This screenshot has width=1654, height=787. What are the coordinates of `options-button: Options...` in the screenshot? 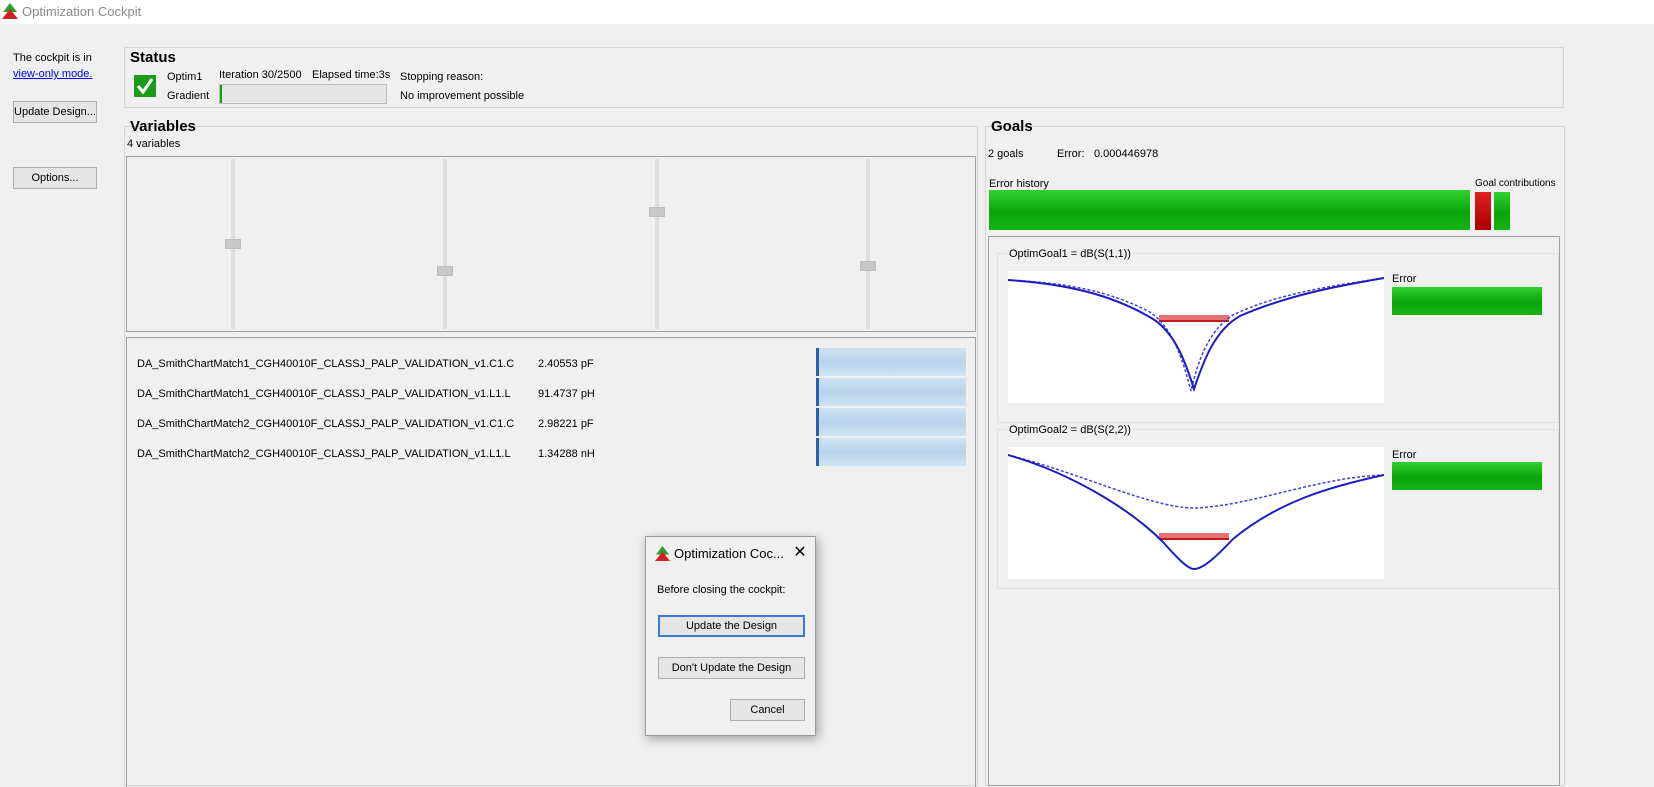 It's located at (55, 178).